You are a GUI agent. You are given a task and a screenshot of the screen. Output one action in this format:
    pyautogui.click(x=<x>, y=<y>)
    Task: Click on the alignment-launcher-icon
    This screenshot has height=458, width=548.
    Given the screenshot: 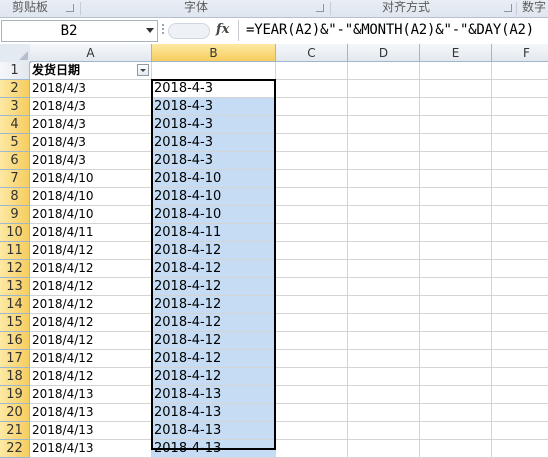 What is the action you would take?
    pyautogui.click(x=508, y=8)
    